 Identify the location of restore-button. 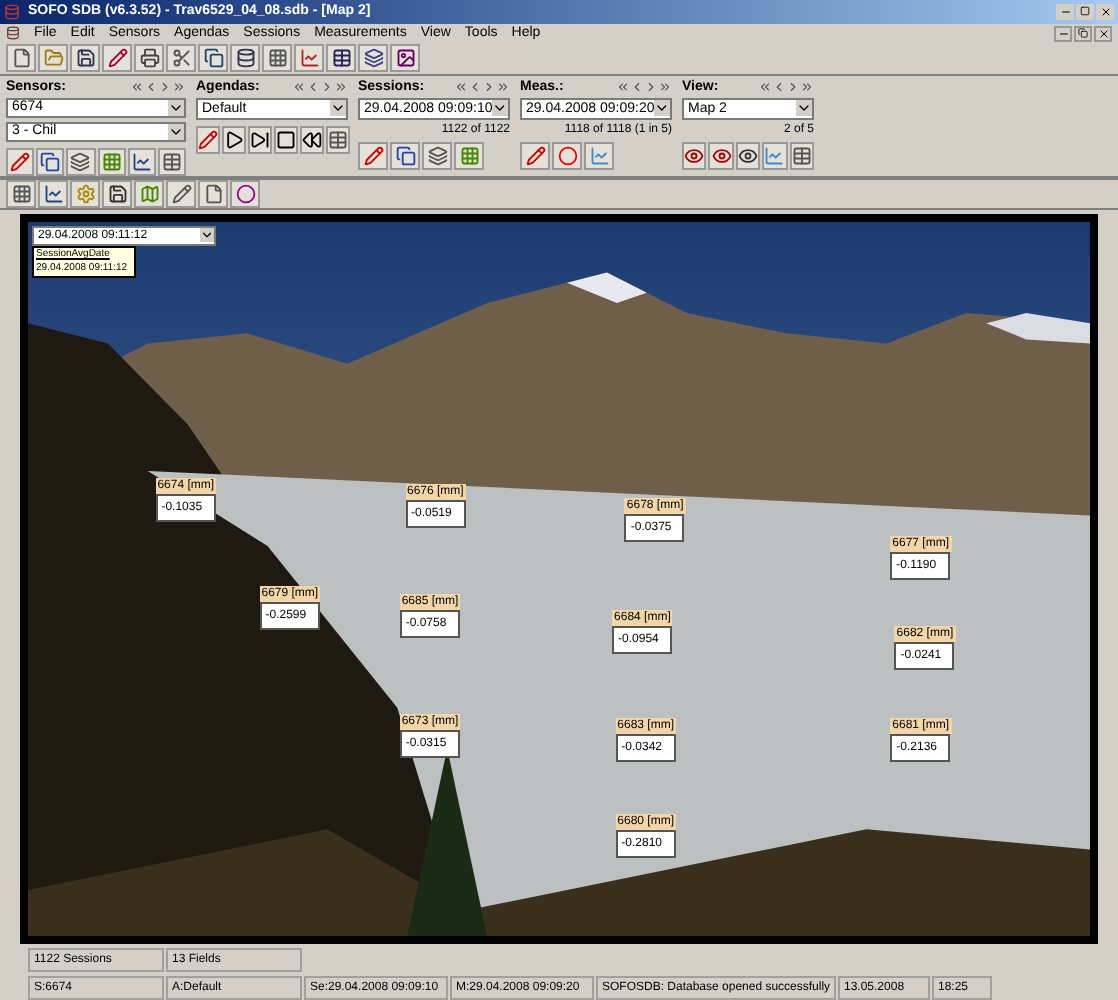
(1083, 33).